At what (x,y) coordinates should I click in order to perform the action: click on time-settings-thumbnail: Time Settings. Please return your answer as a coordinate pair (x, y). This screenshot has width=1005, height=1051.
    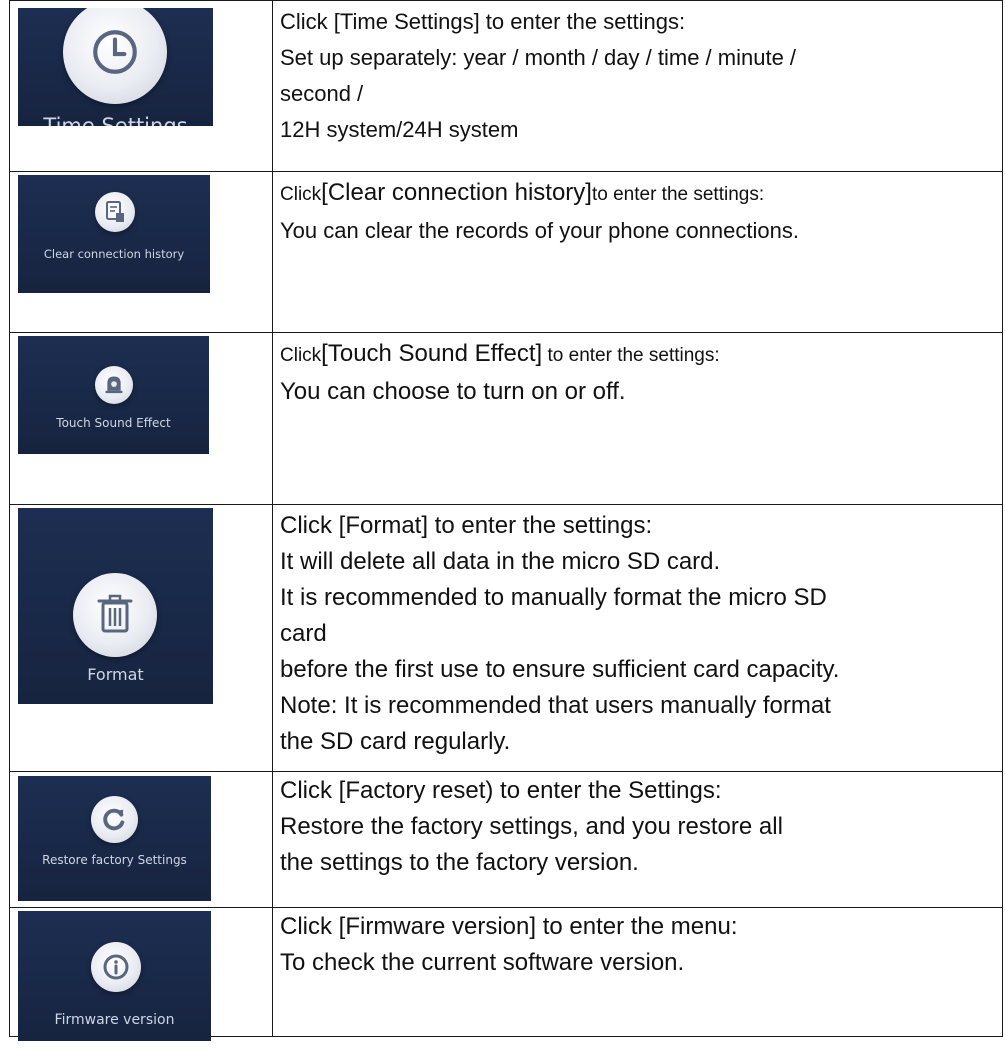
    Looking at the image, I should click on (115, 67).